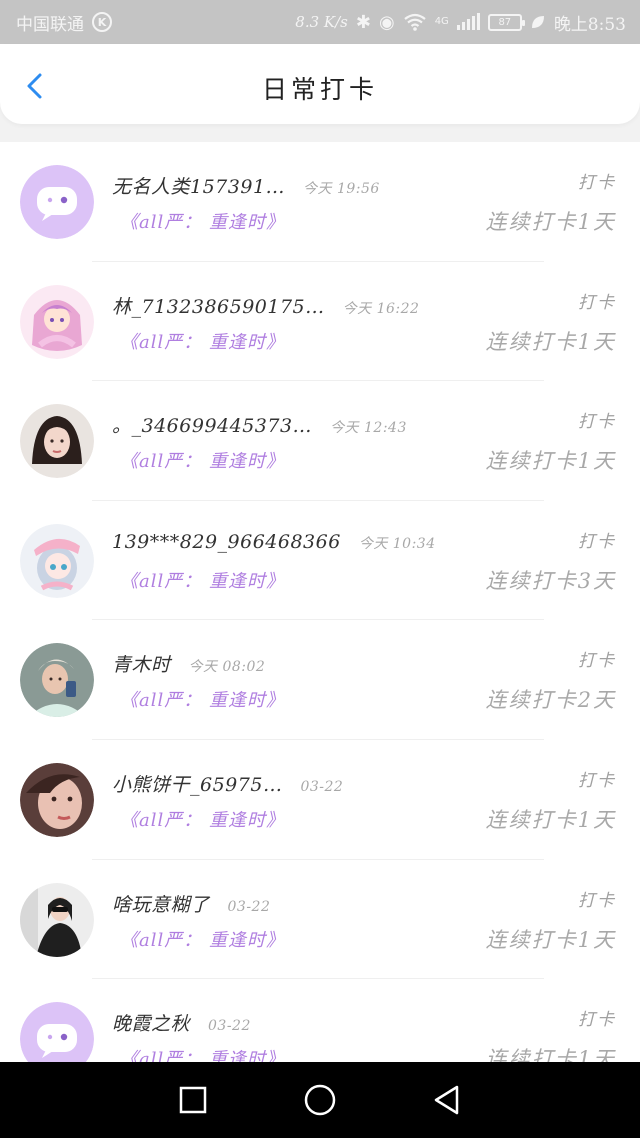 The image size is (640, 1138). I want to click on status-right: 8.3 K/s ✱ ◉ 4G 87 晚上8:53, so click(460, 22).